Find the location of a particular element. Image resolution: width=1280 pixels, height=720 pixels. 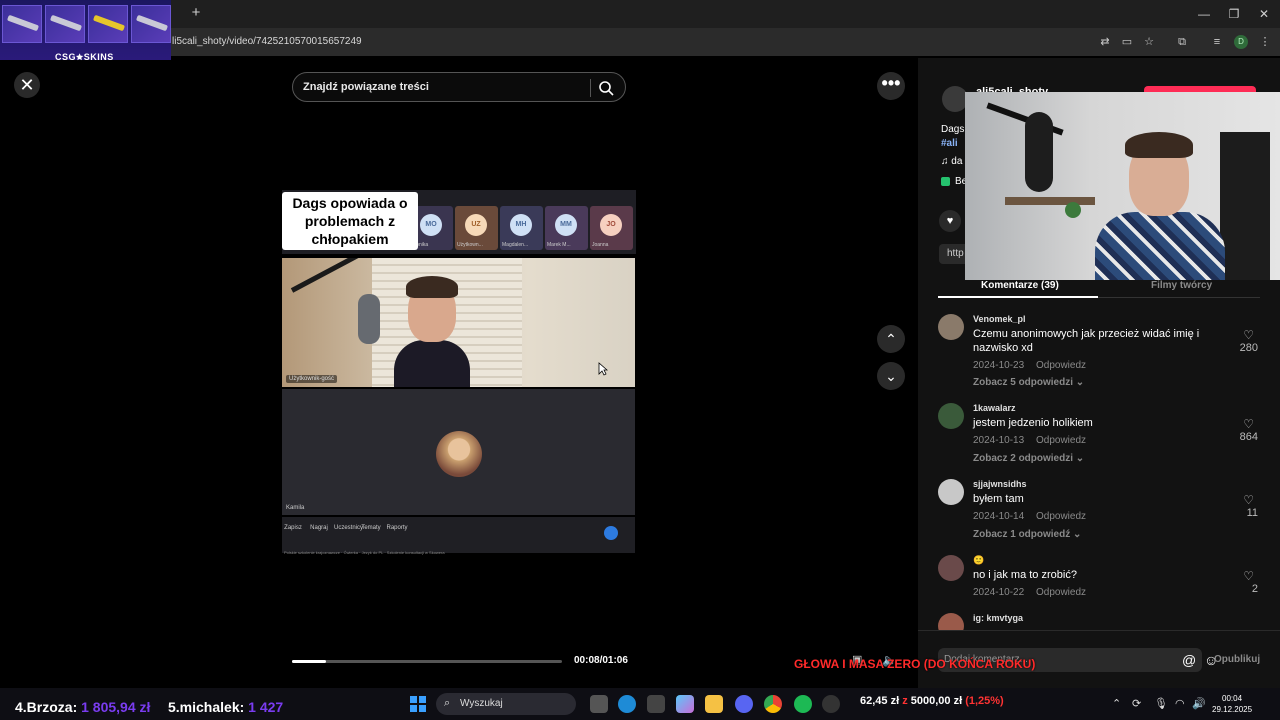

sync-icon: ⟳ is located at coordinates (1136, 703).